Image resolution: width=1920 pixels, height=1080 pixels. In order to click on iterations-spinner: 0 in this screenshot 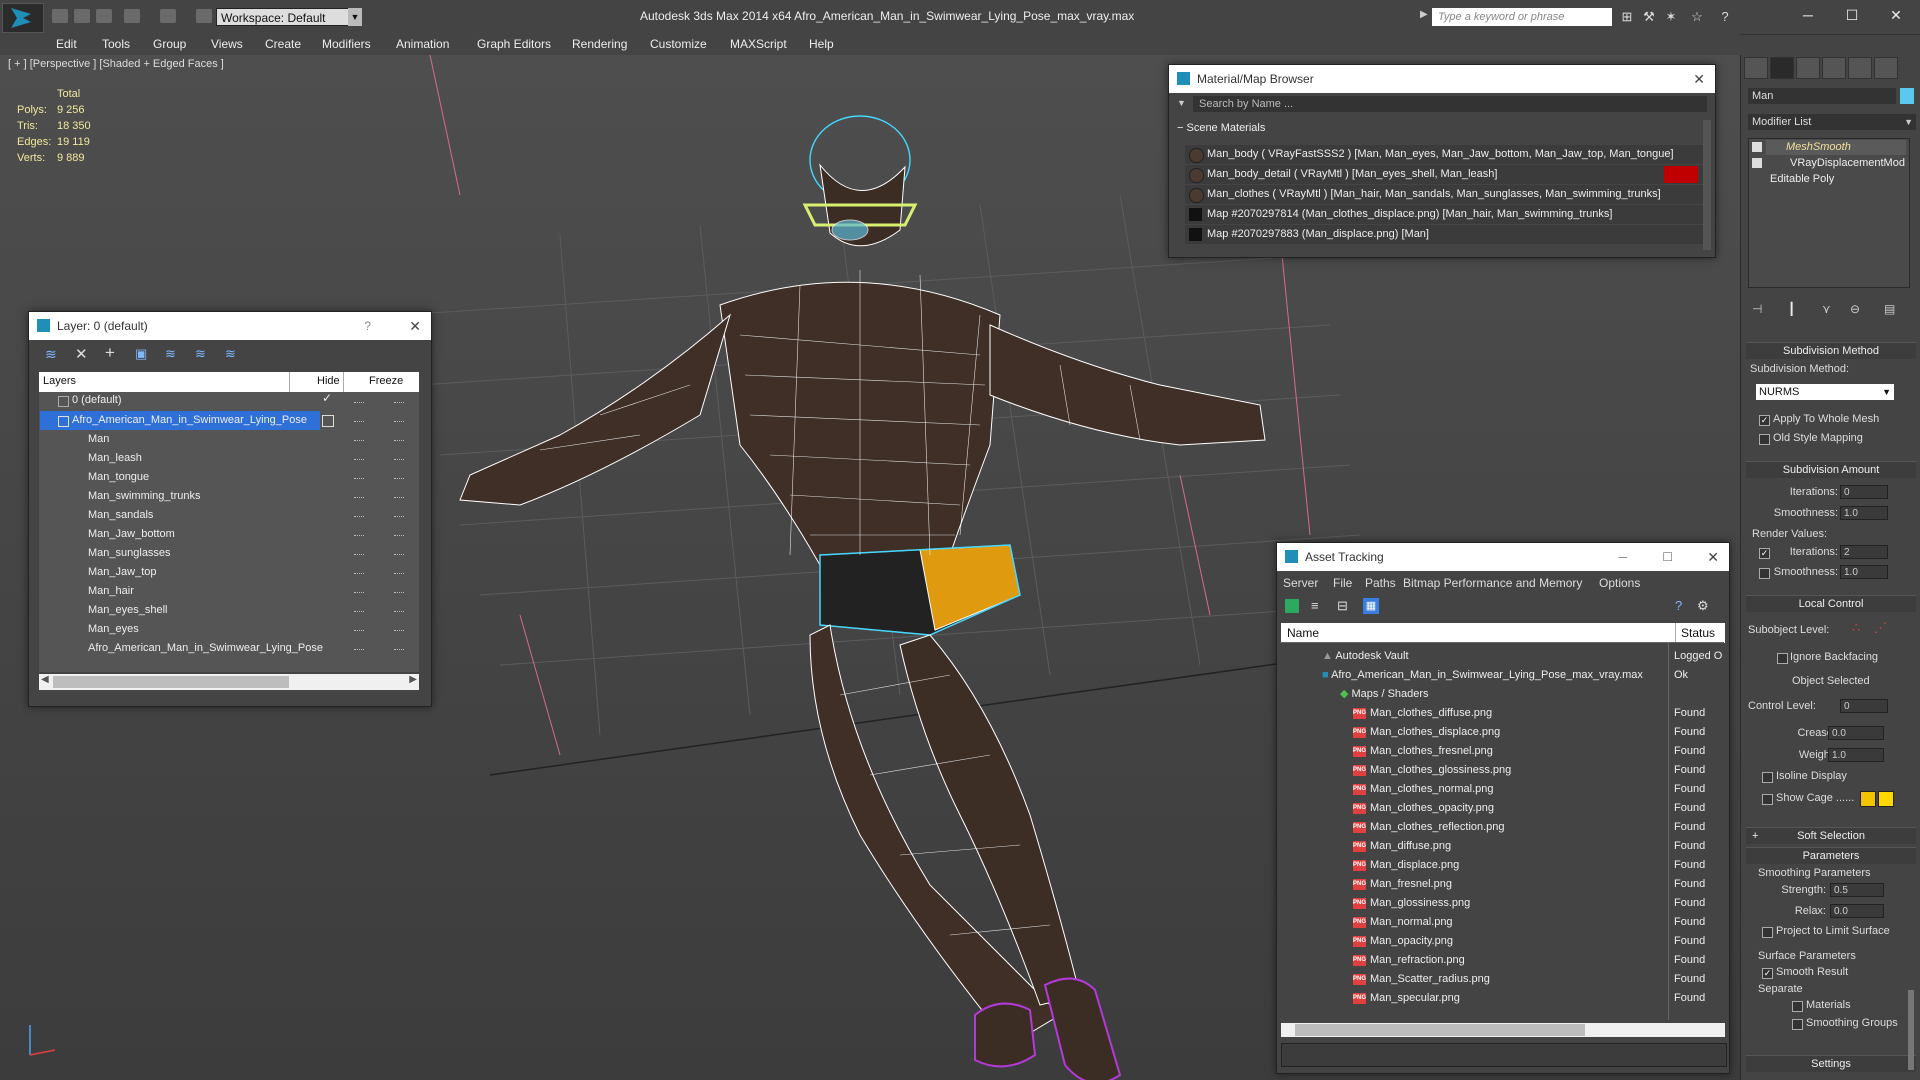, I will do `click(1864, 492)`.